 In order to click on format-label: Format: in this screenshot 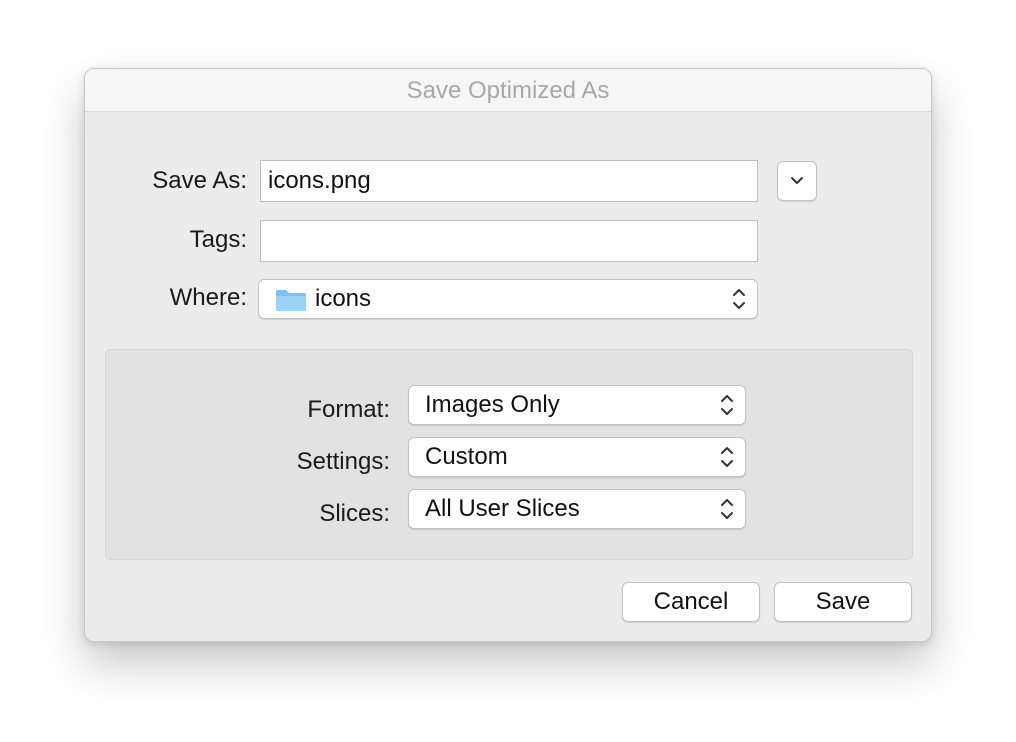, I will do `click(348, 409)`.